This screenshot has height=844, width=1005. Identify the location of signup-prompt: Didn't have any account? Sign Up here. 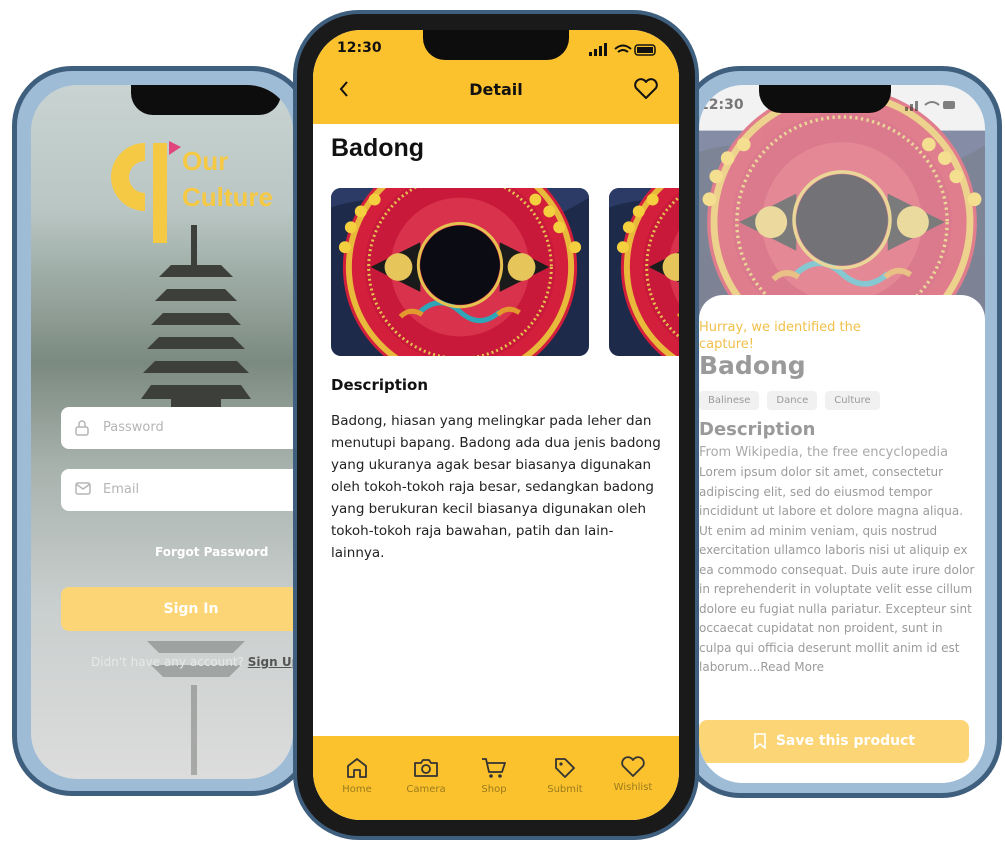
(192, 662).